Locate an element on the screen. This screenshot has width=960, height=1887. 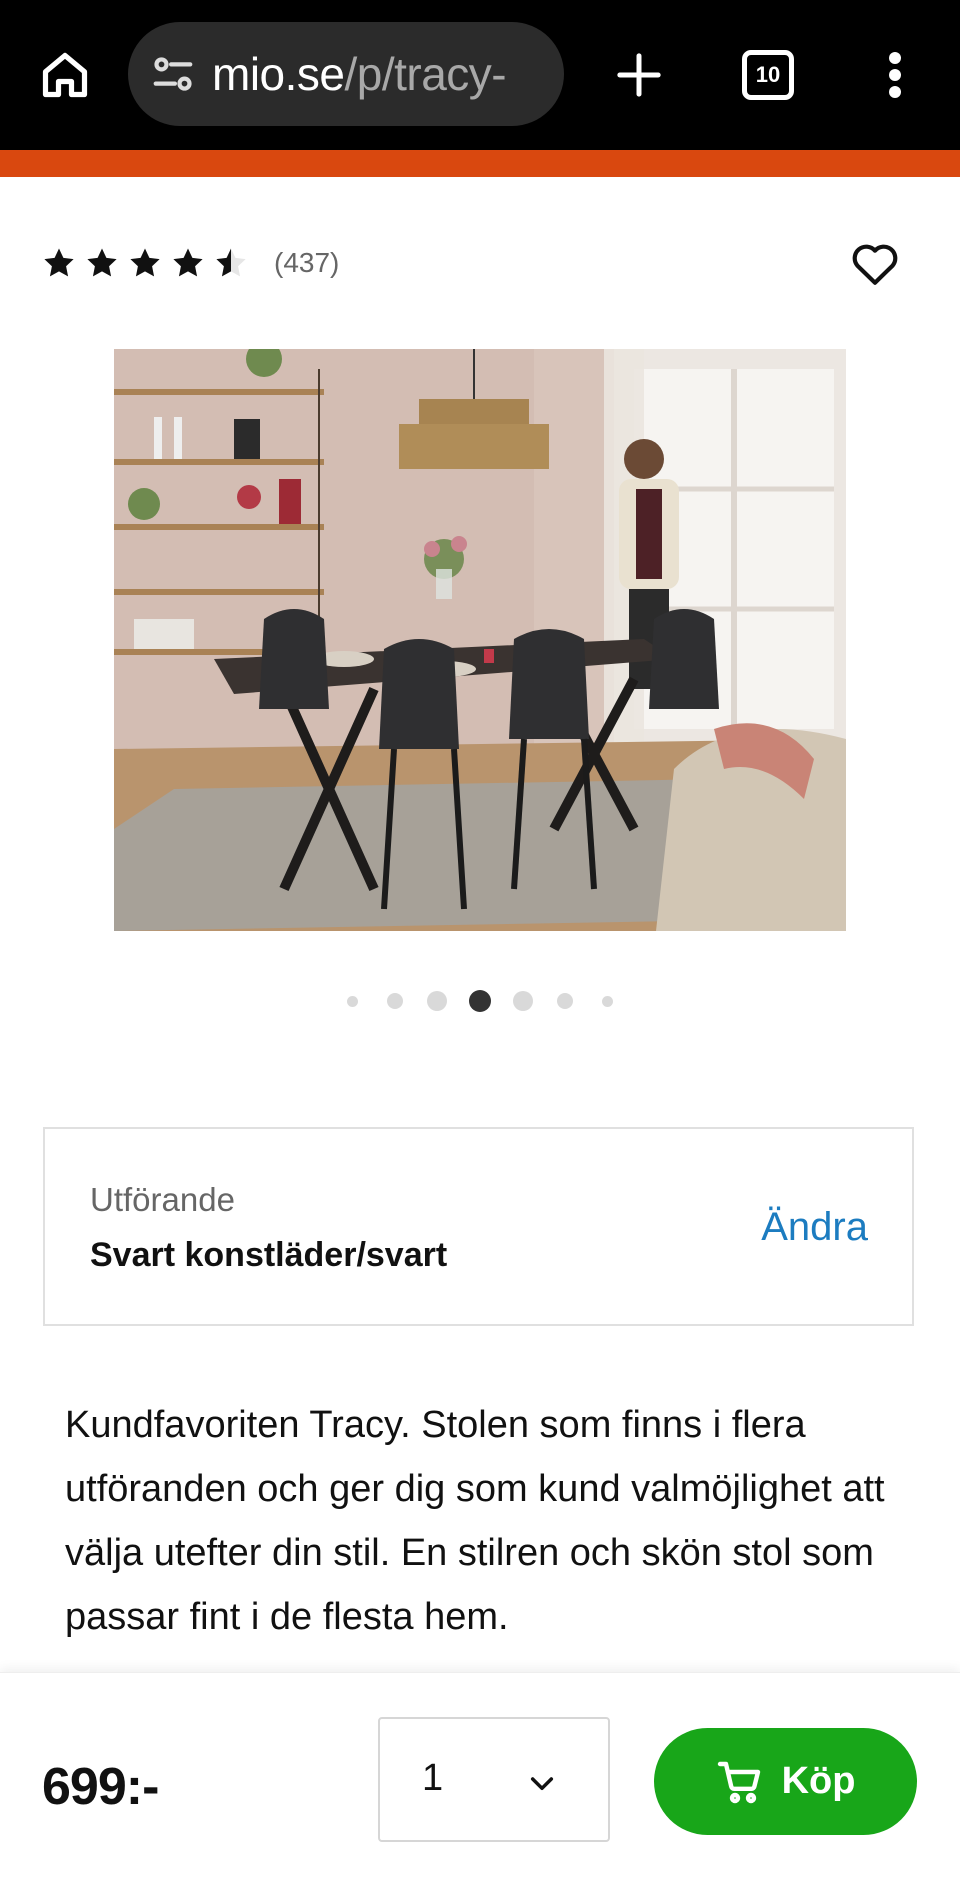
price: 699:- is located at coordinates (100, 1787).